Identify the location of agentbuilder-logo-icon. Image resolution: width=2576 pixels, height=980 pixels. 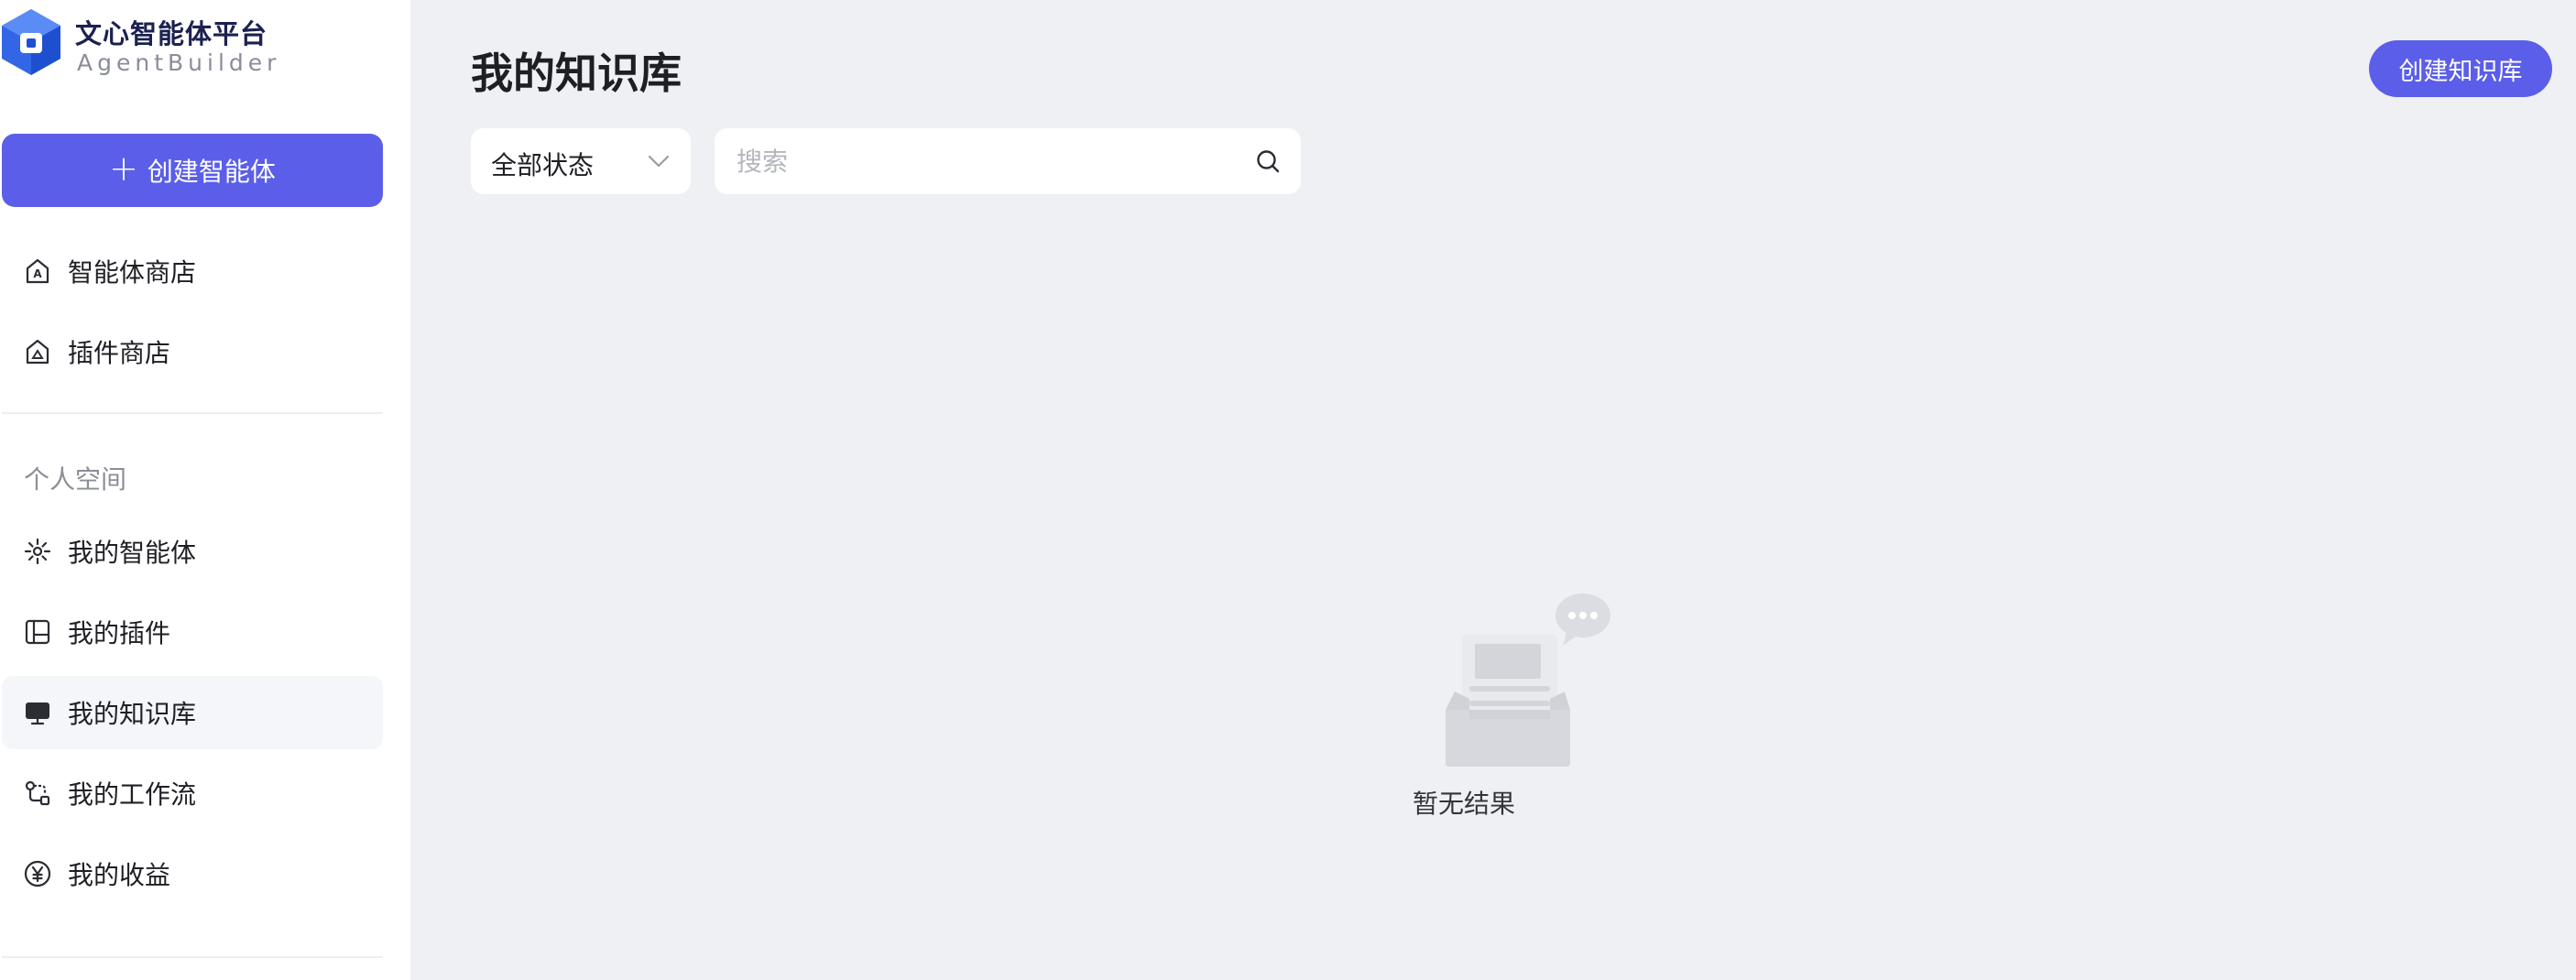
(31, 42).